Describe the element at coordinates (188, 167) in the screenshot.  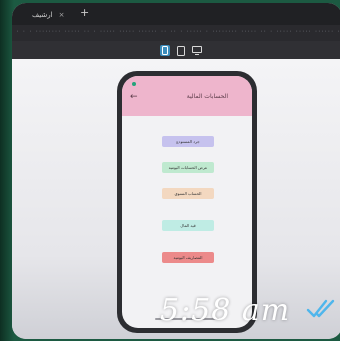
I see `menu-button-daily-accounts: عرض الحسابات اليومية` at that location.